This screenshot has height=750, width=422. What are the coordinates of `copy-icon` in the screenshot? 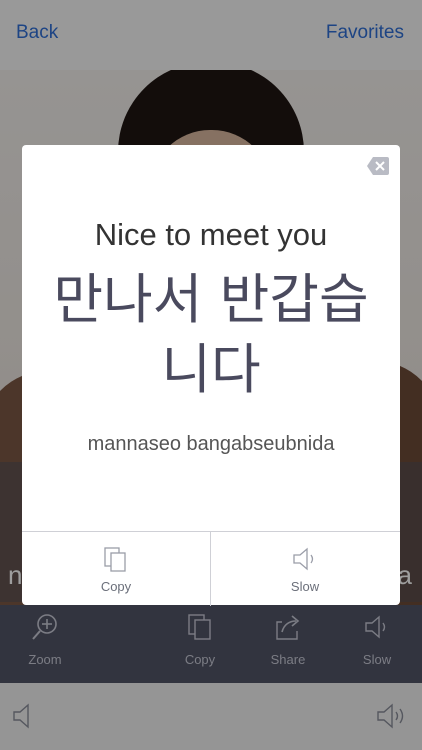 It's located at (115, 559).